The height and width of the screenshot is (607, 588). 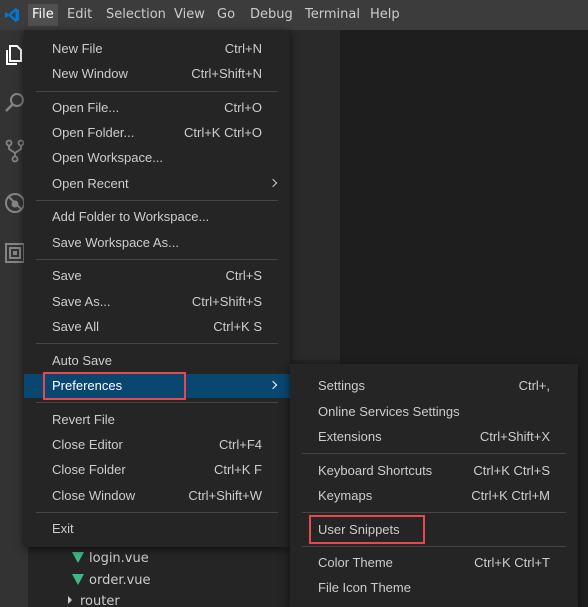 What do you see at coordinates (157, 184) in the screenshot?
I see `menu-item-open-recent: Open Recent` at bounding box center [157, 184].